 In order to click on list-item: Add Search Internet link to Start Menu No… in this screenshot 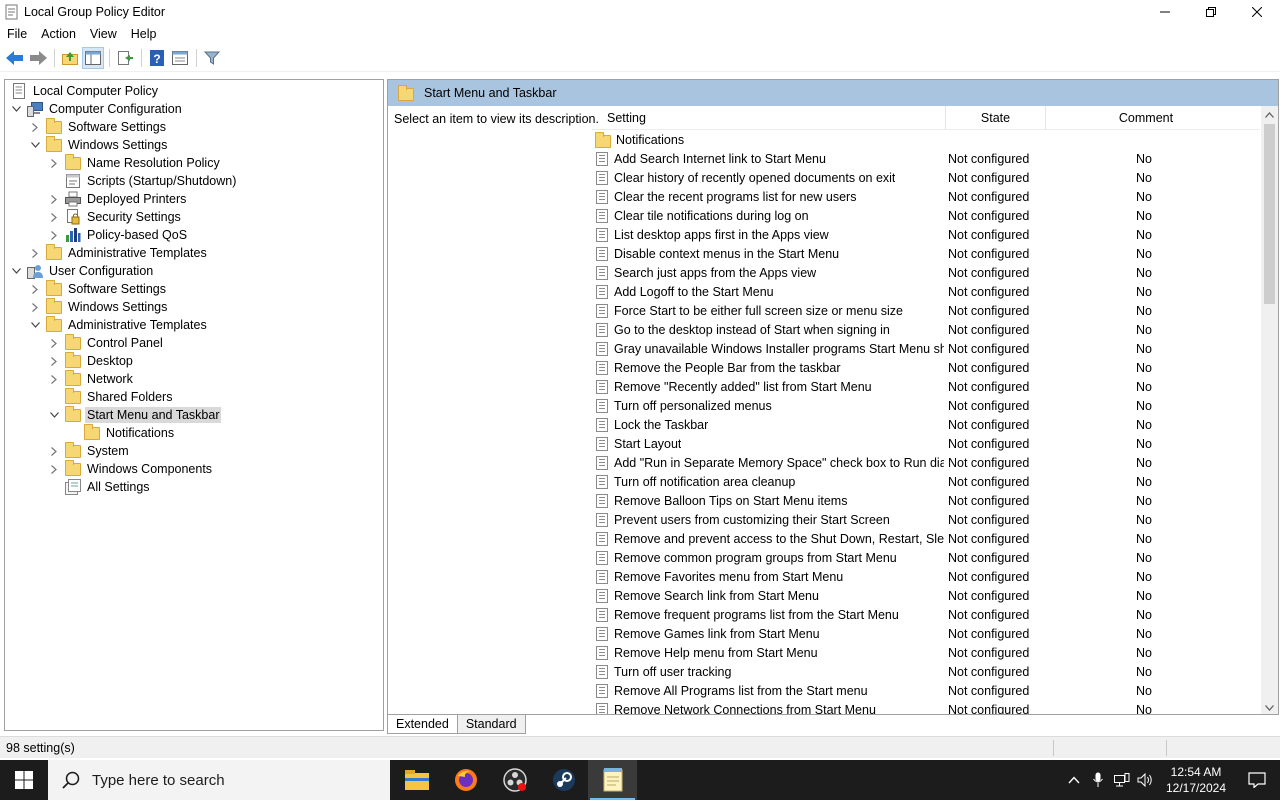, I will do `click(926, 158)`.